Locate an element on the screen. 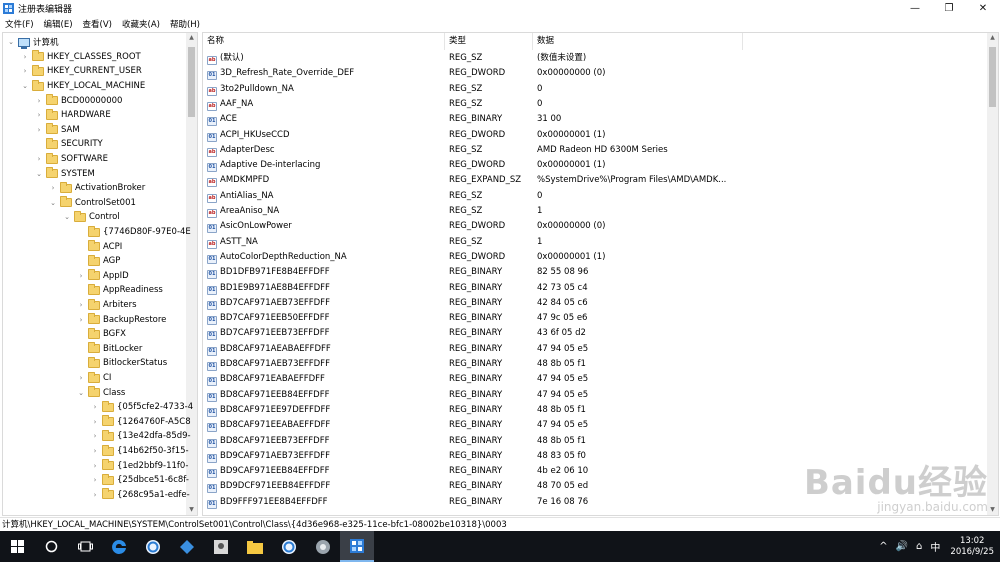  tree-node: ⌄ ControlSet001 is located at coordinates (92, 203).